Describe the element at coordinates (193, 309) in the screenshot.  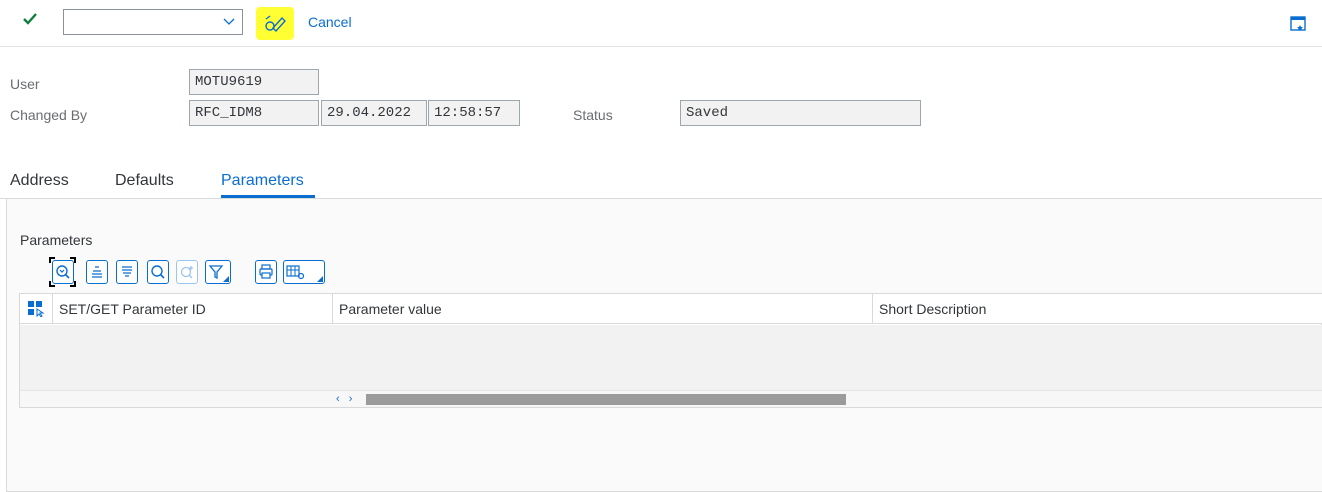
I see `column-header-parameter-id: SET/GET Parameter ID` at that location.